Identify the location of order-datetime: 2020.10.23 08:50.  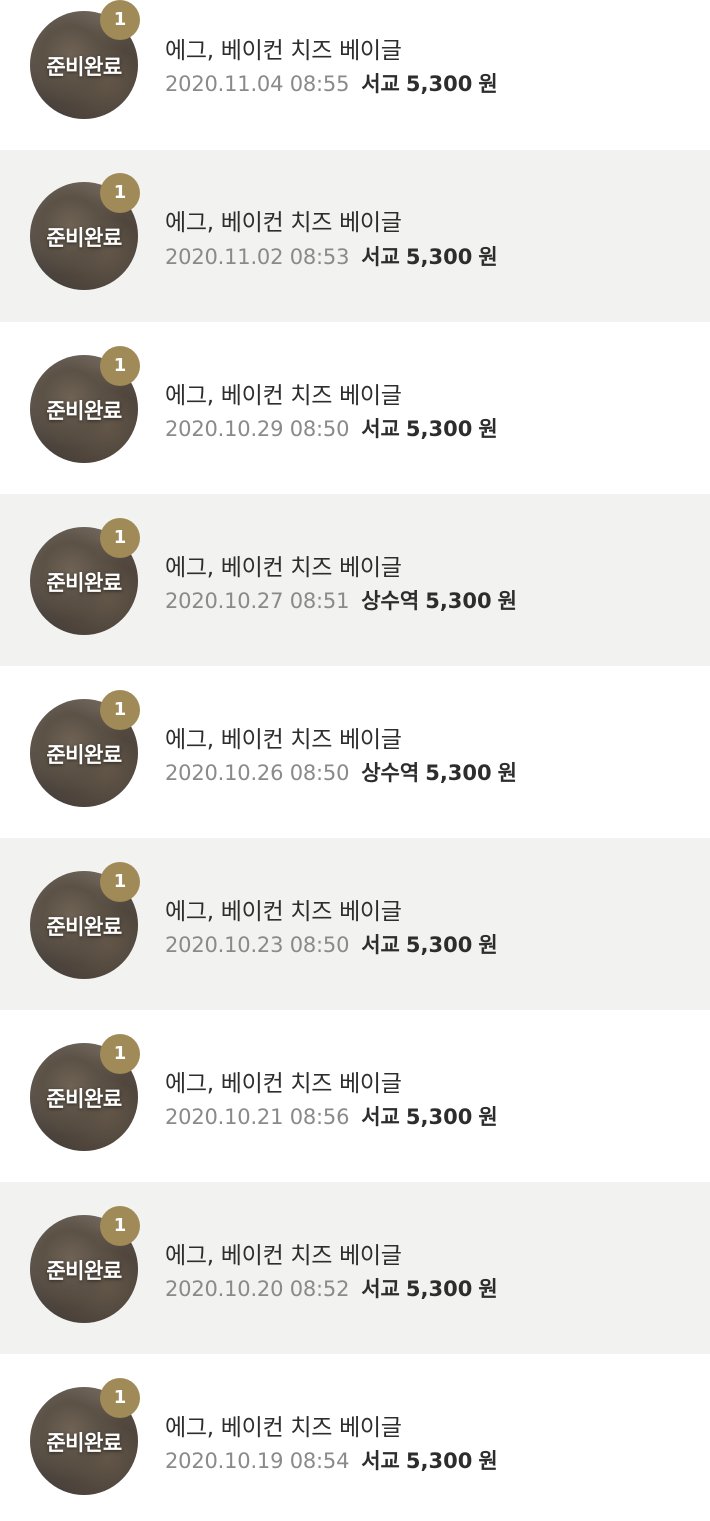
(257, 945).